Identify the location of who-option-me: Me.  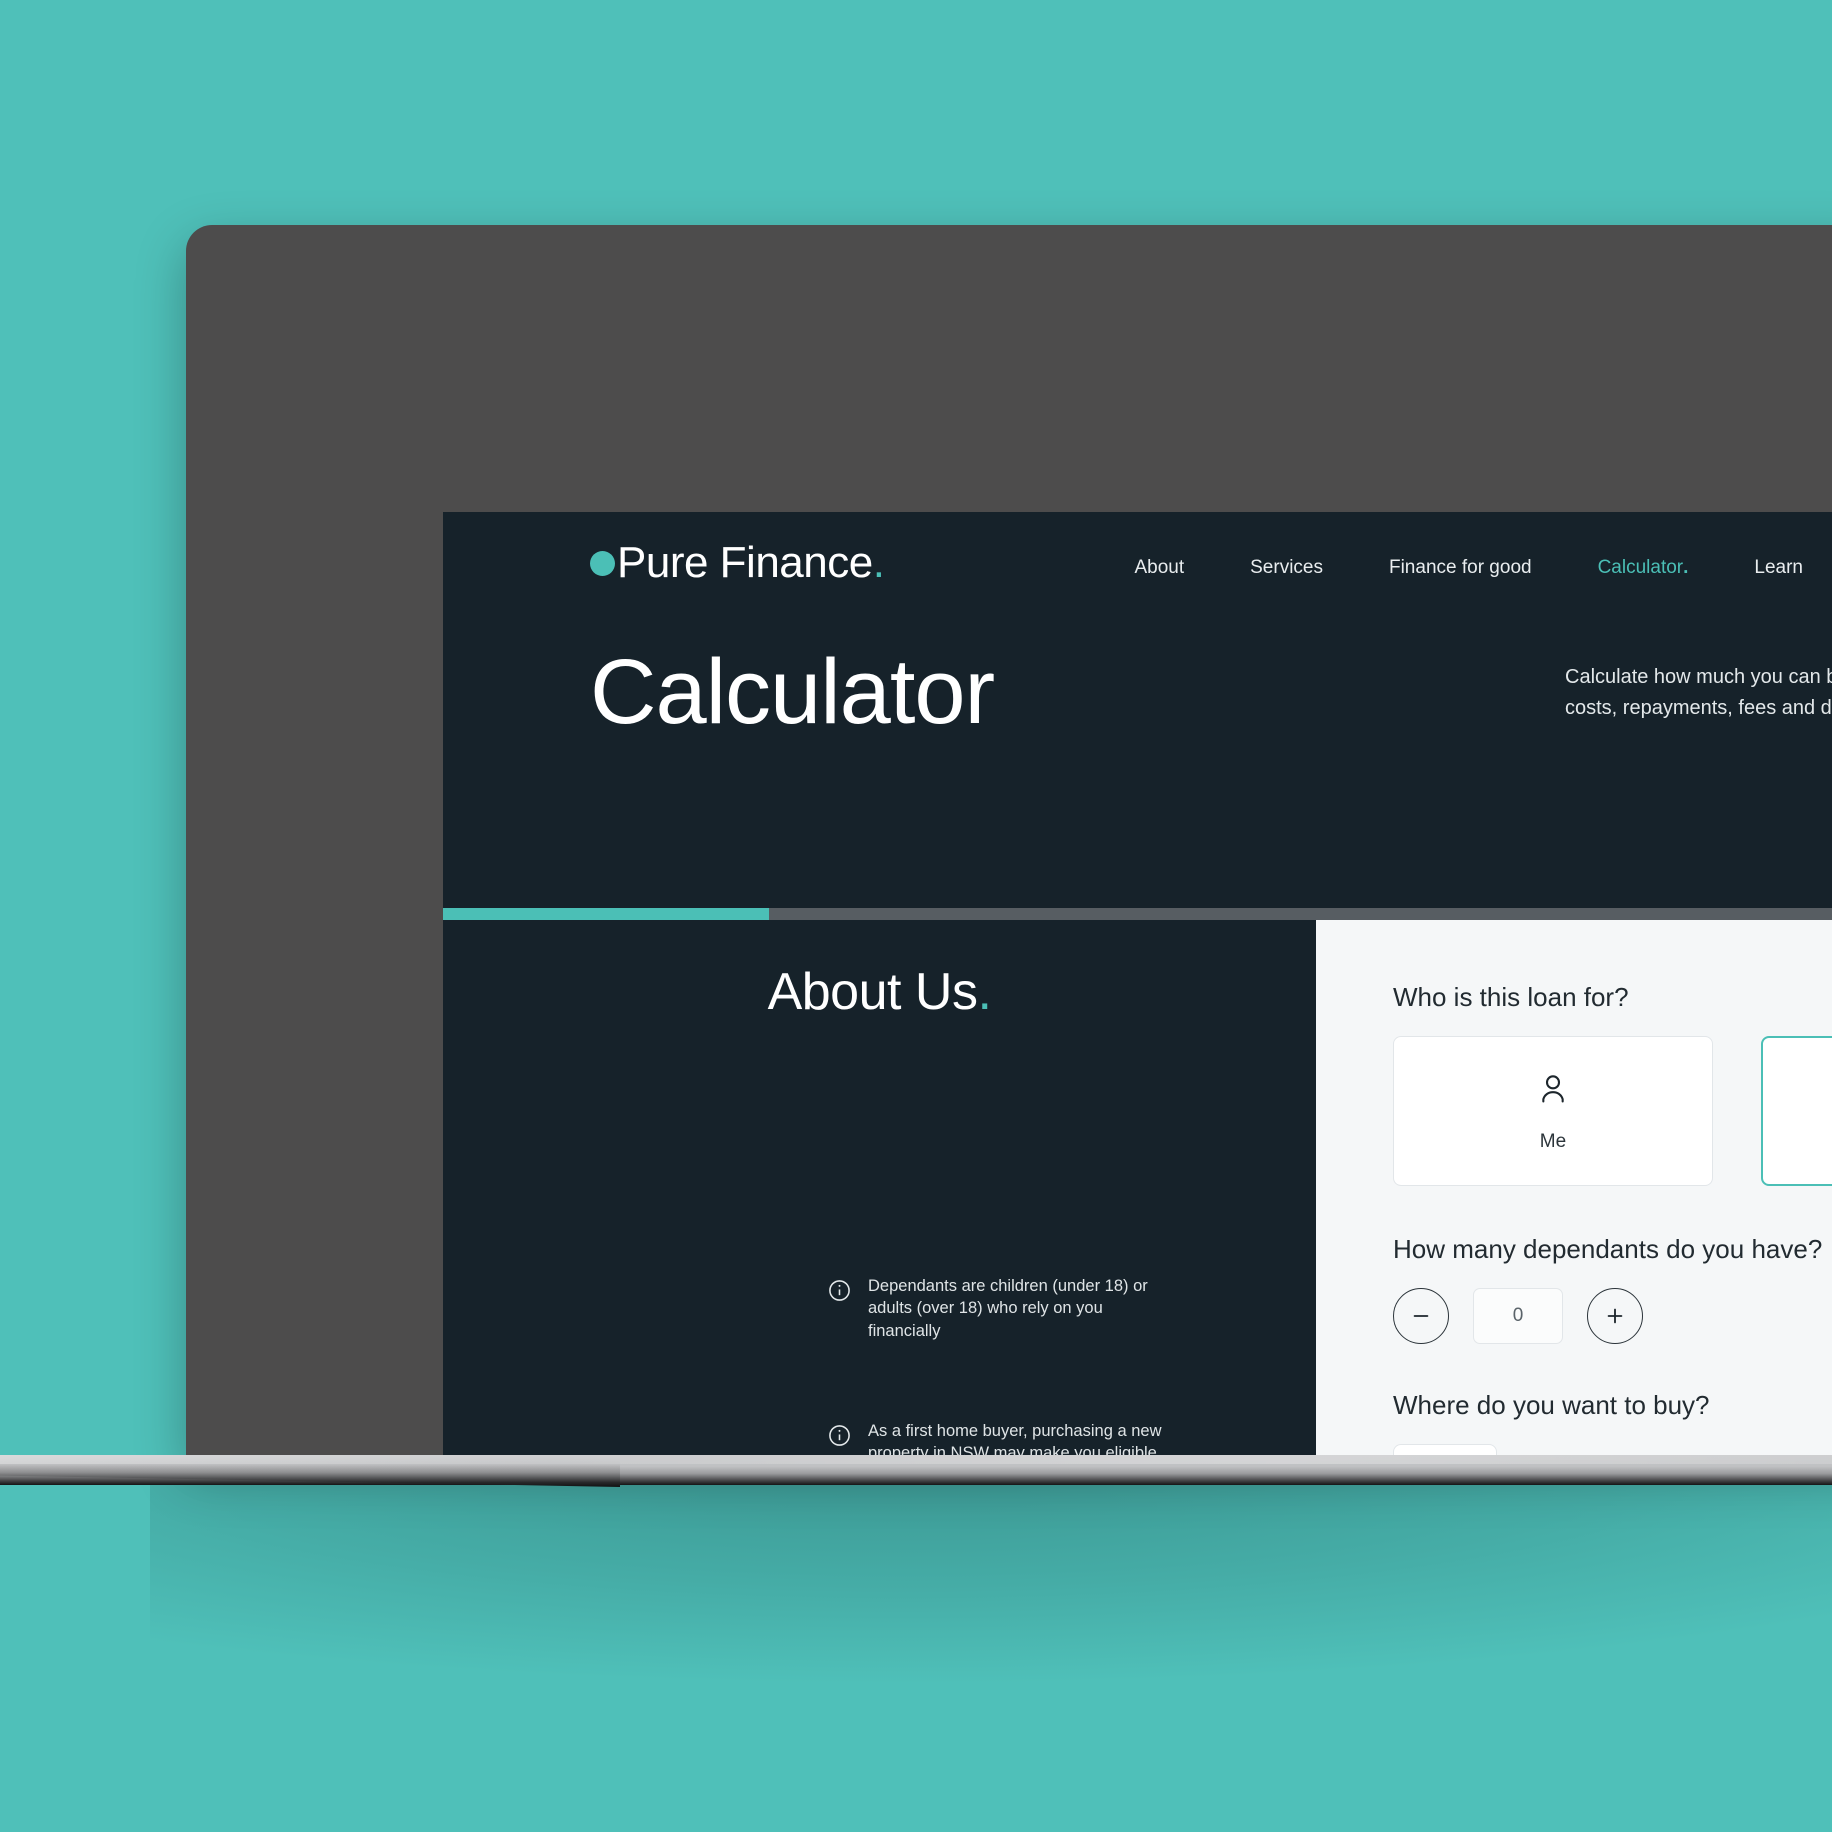
(1553, 1111).